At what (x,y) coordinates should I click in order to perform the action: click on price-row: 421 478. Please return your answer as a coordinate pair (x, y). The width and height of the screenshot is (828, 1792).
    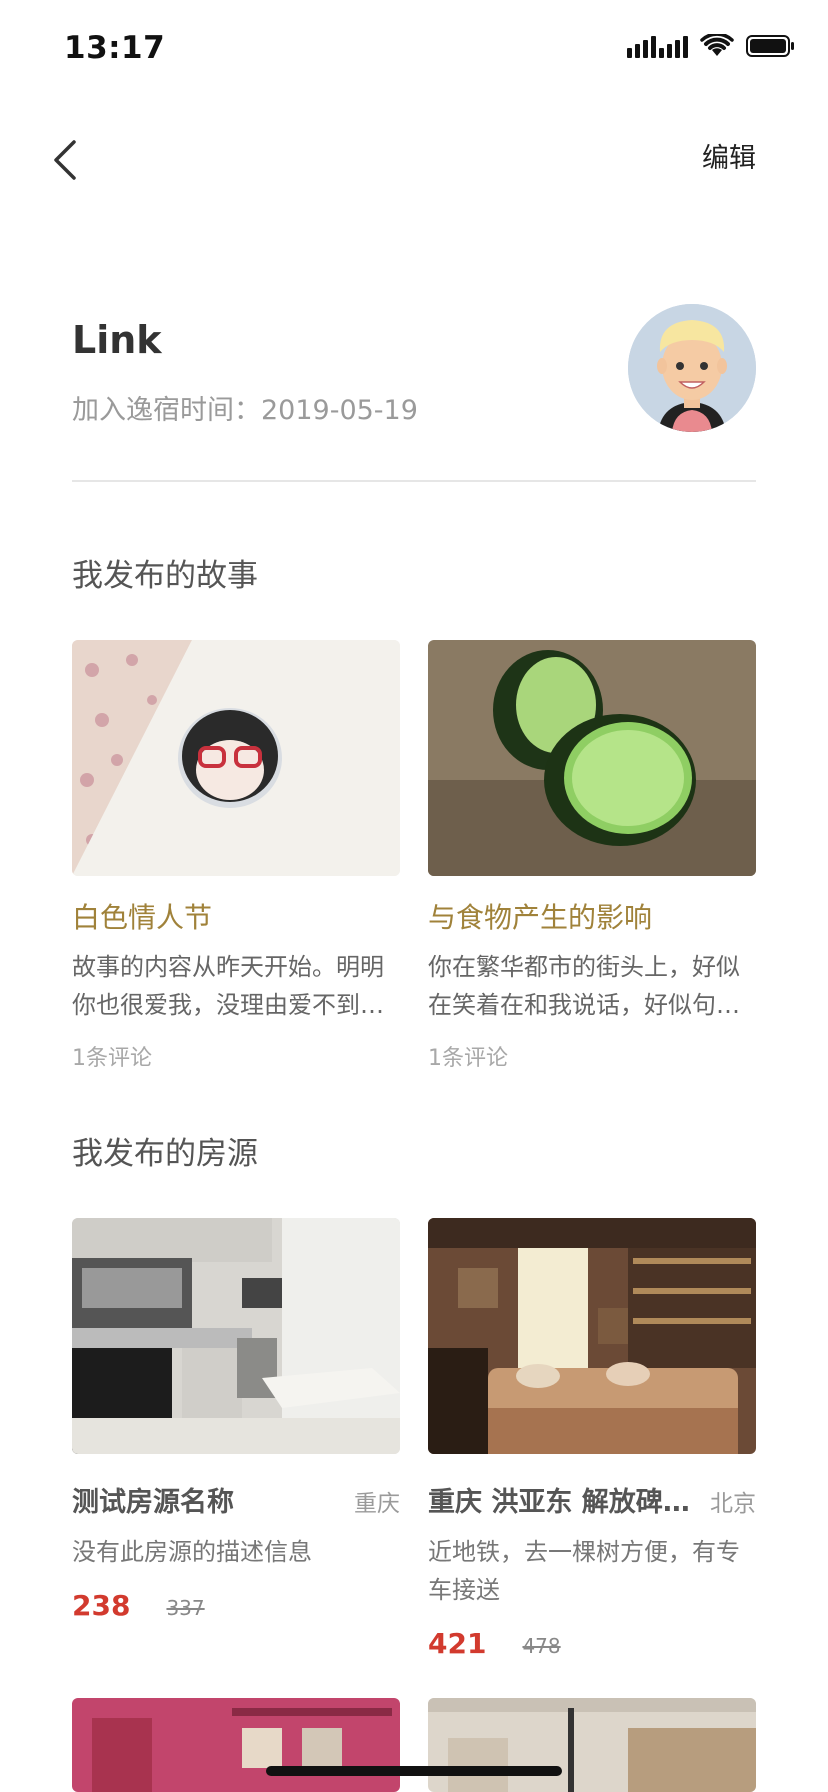
    Looking at the image, I should click on (592, 1643).